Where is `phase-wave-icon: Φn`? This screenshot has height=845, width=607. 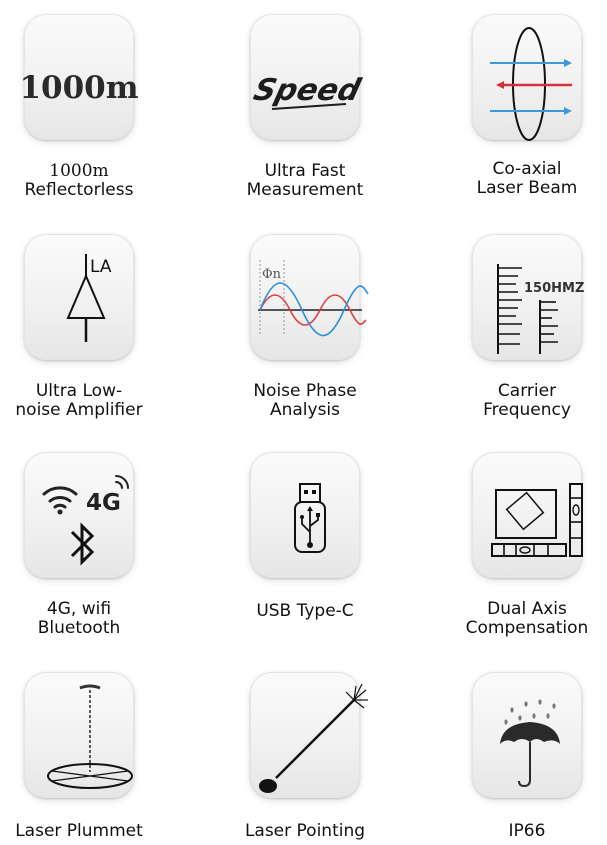 phase-wave-icon: Φn is located at coordinates (313, 298).